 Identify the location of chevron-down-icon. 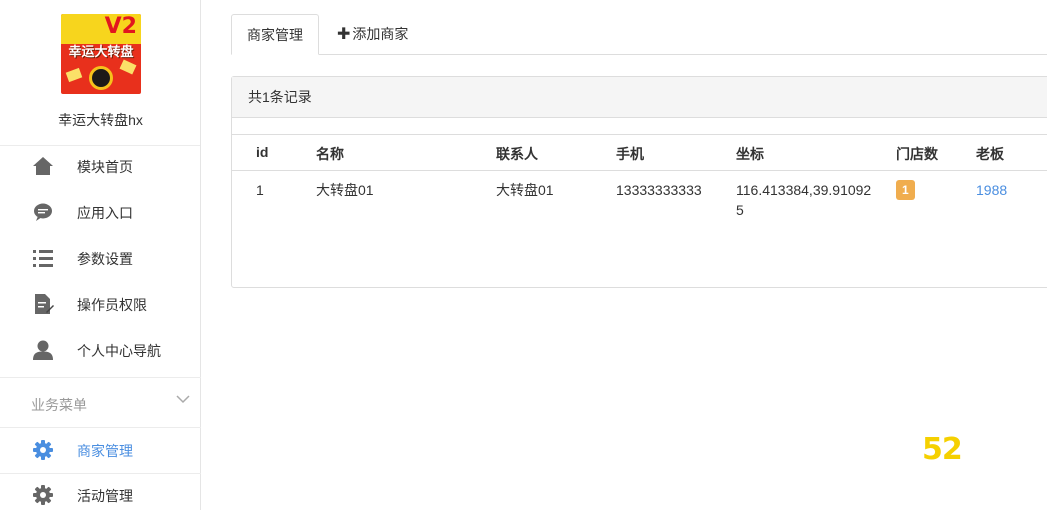
(183, 400).